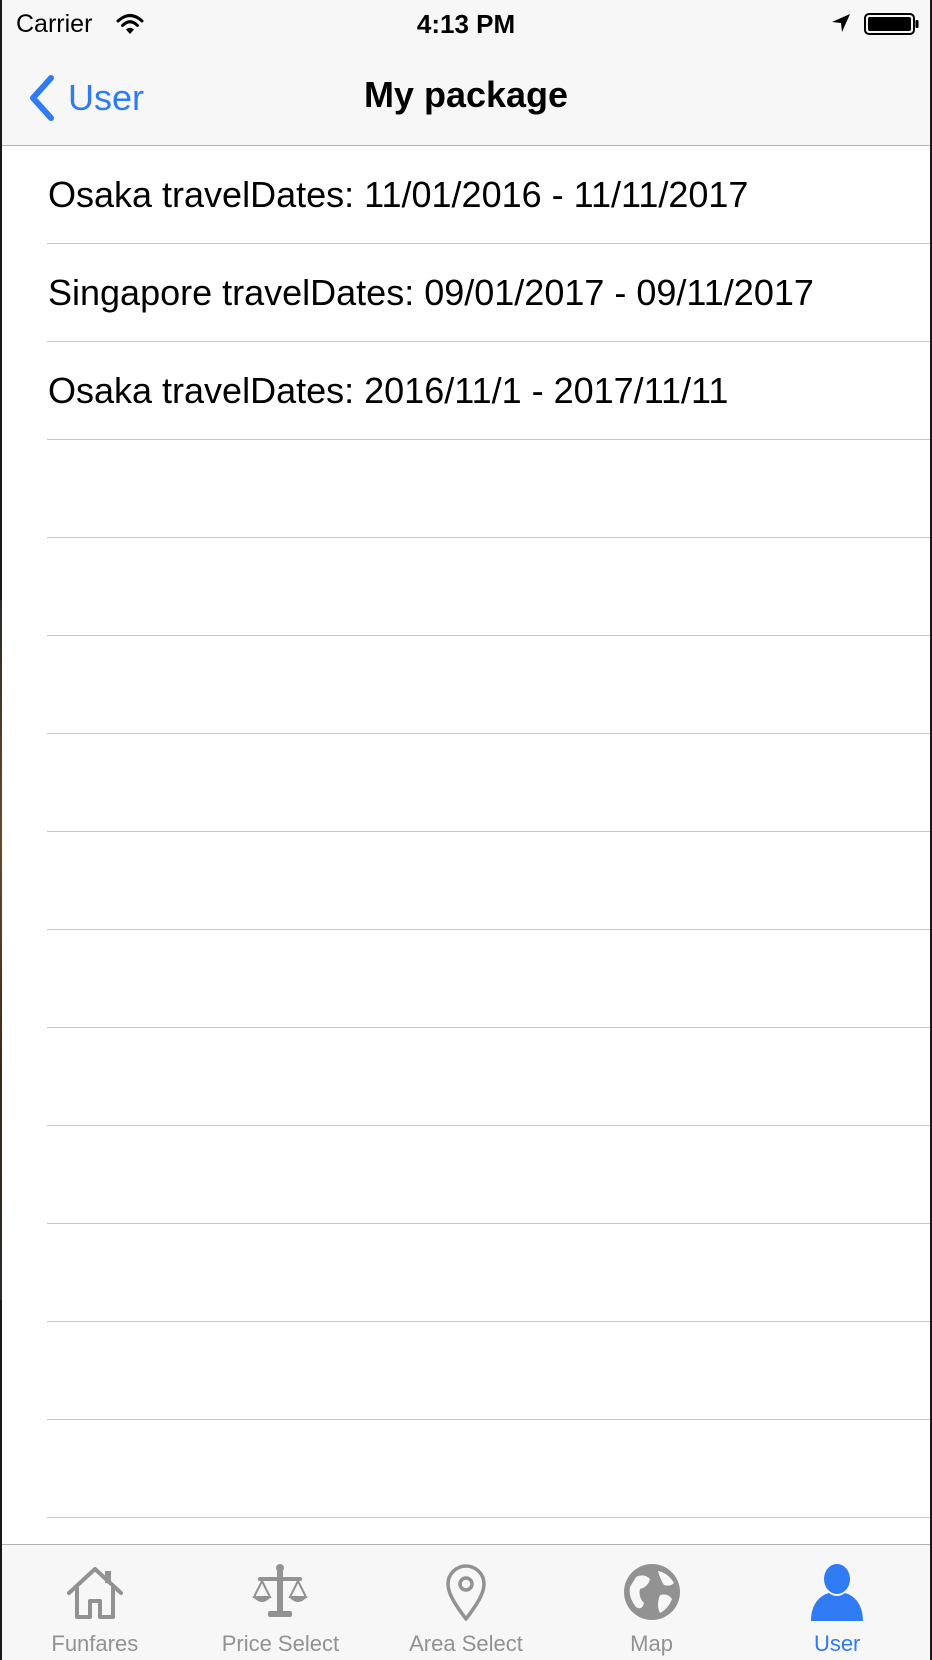 The width and height of the screenshot is (932, 1660). Describe the element at coordinates (488, 1517) in the screenshot. I see `row-separator` at that location.